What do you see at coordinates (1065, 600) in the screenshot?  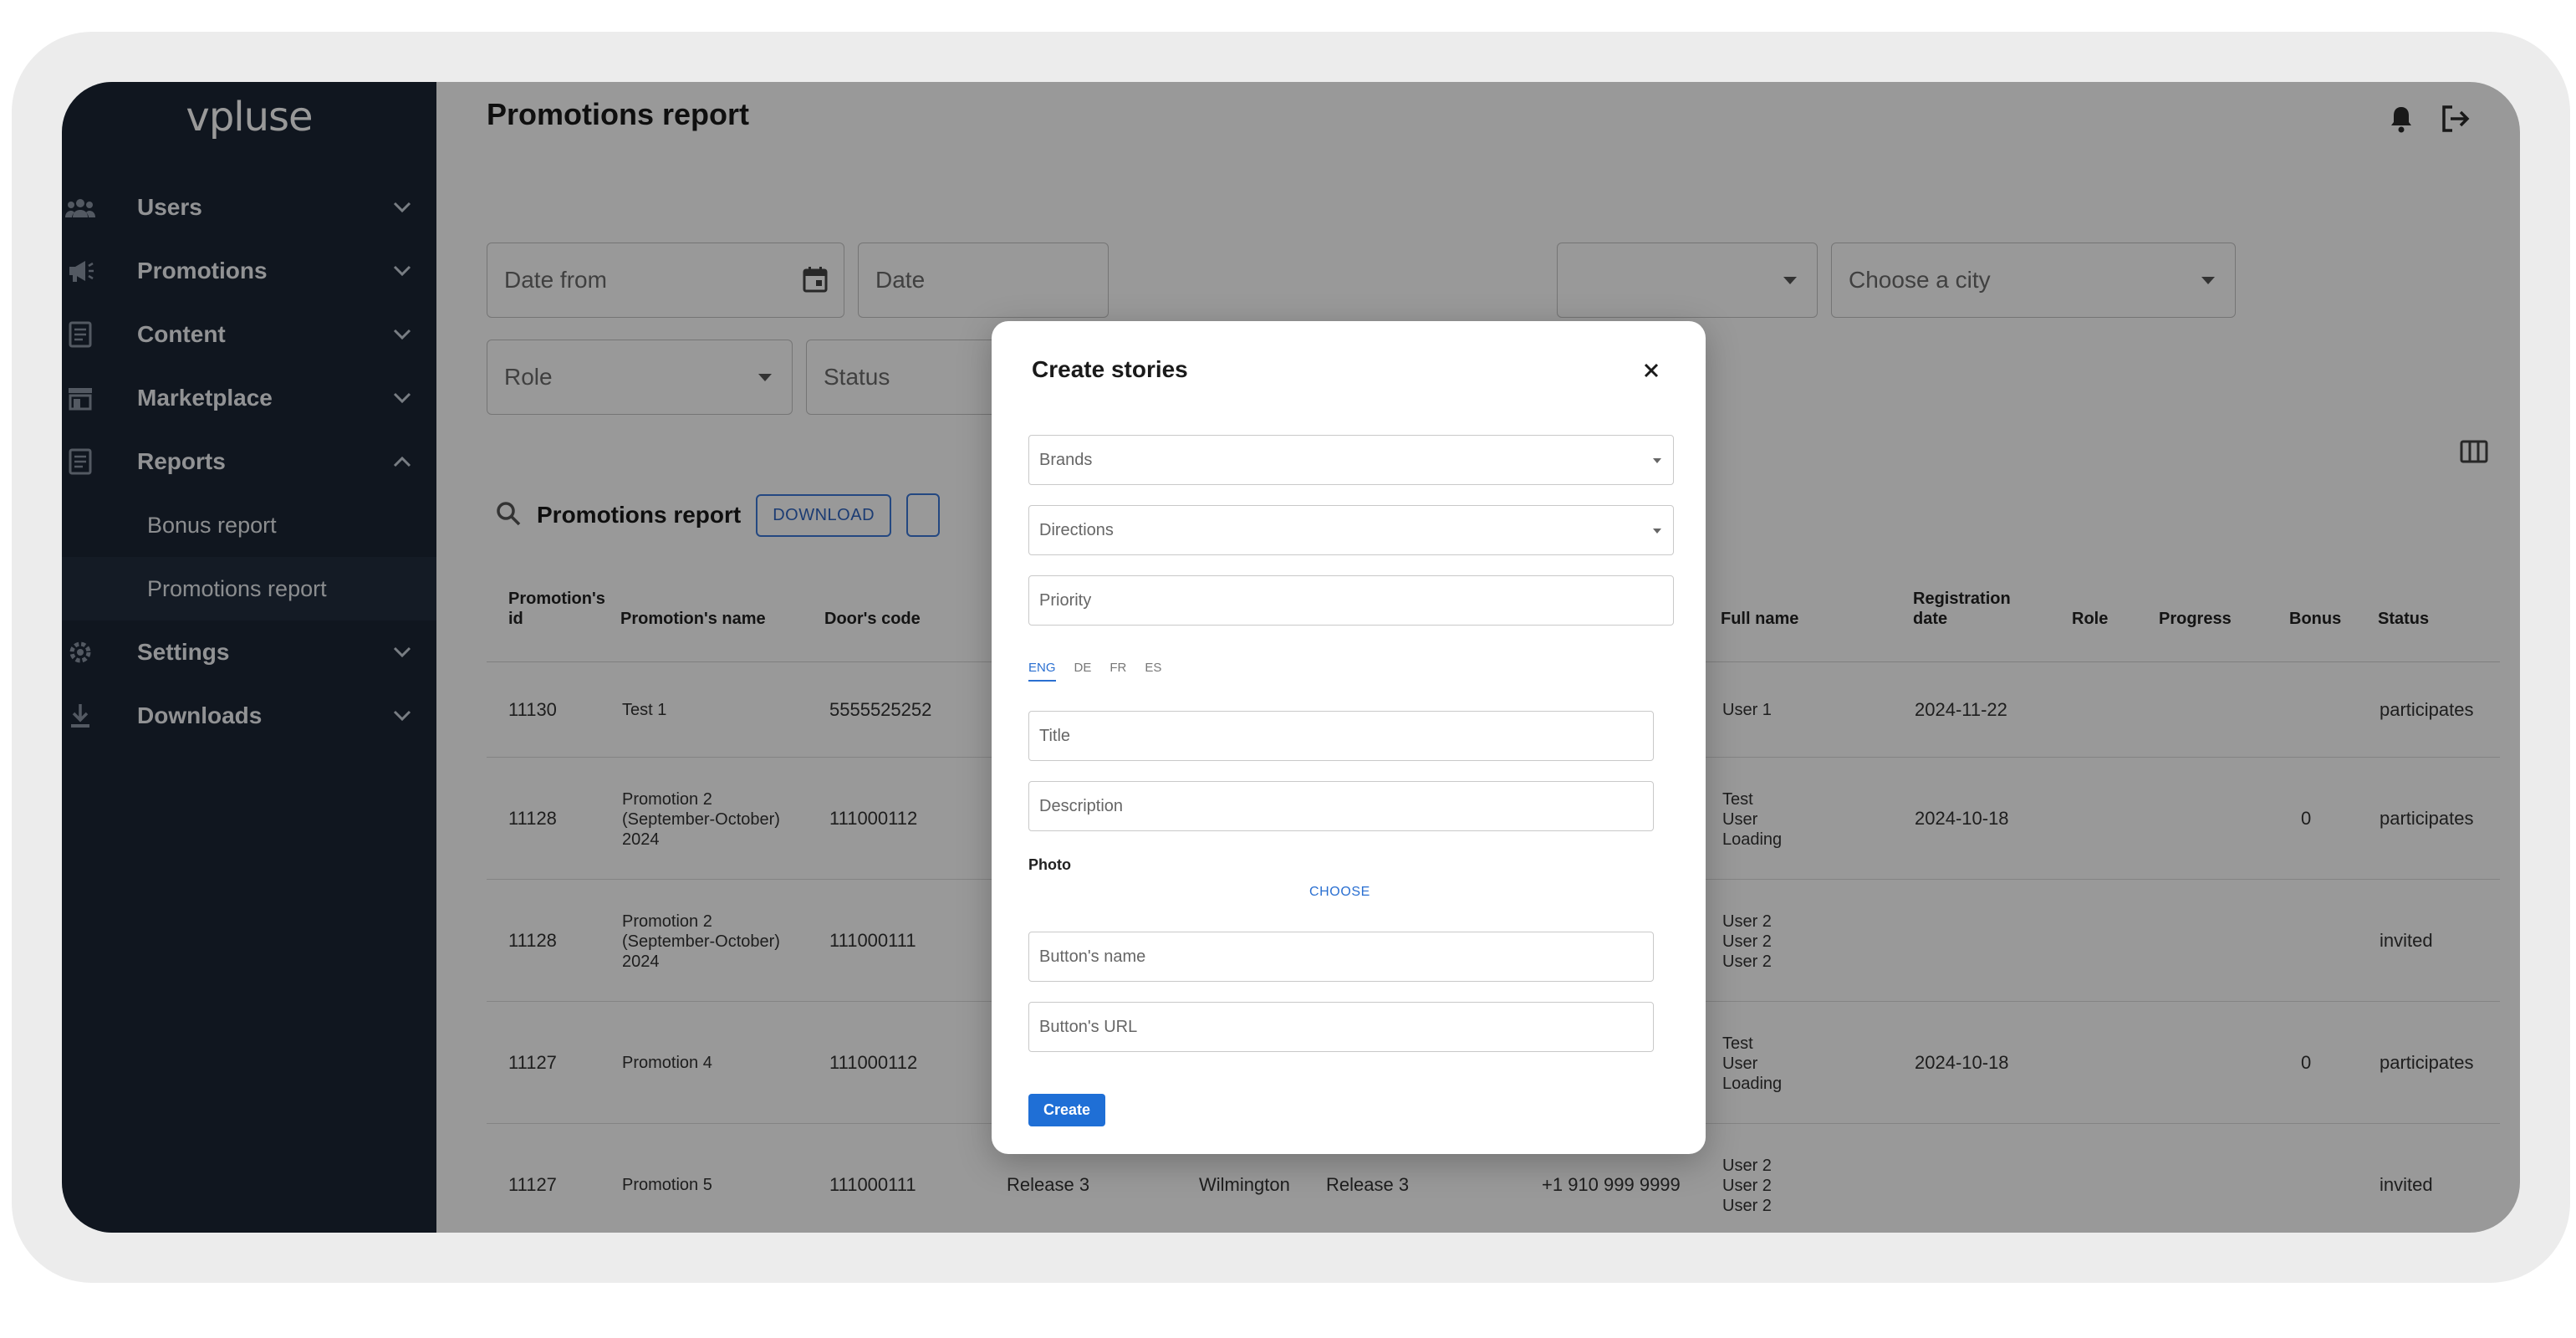 I see `priority-placeholder: Priority` at bounding box center [1065, 600].